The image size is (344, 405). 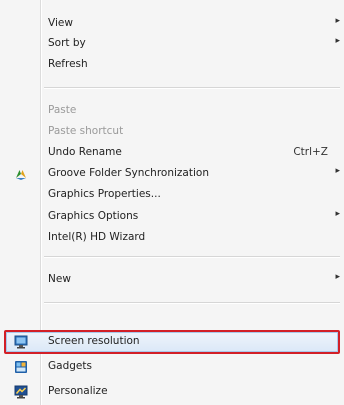 What do you see at coordinates (86, 131) in the screenshot?
I see `menu-item-label: Paste shortcut` at bounding box center [86, 131].